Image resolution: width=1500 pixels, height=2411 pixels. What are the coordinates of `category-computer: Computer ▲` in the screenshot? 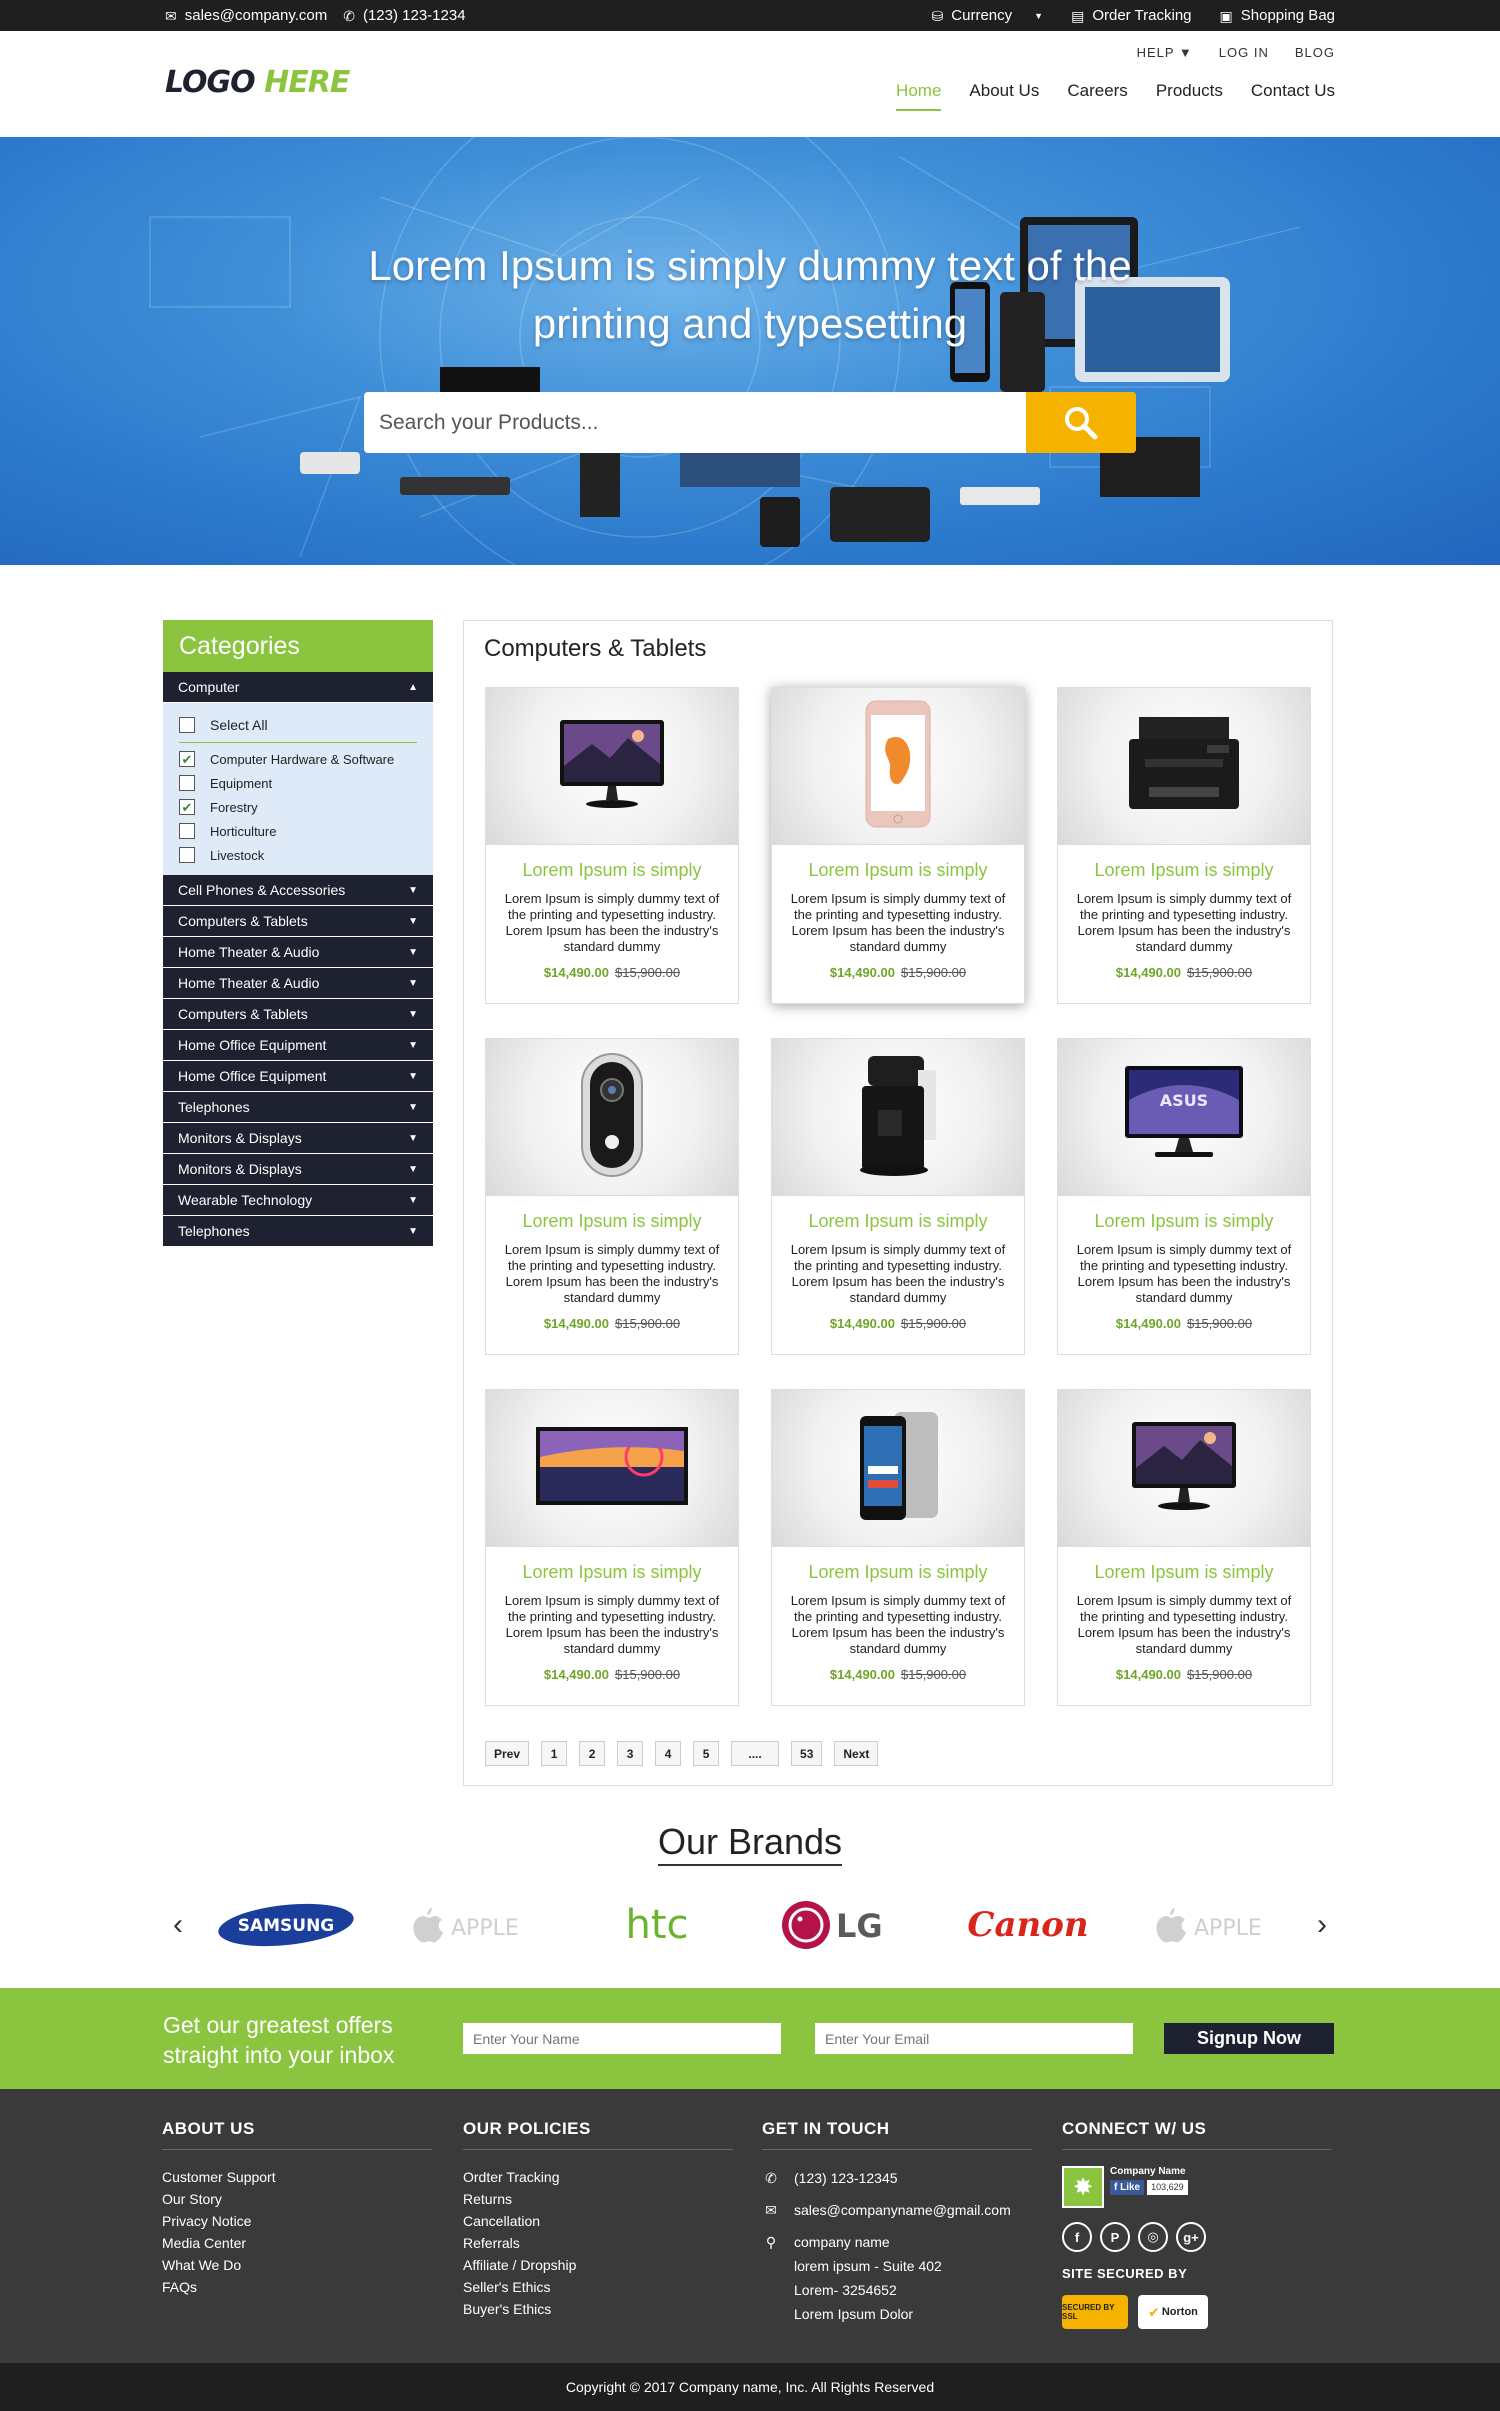 It's located at (298, 687).